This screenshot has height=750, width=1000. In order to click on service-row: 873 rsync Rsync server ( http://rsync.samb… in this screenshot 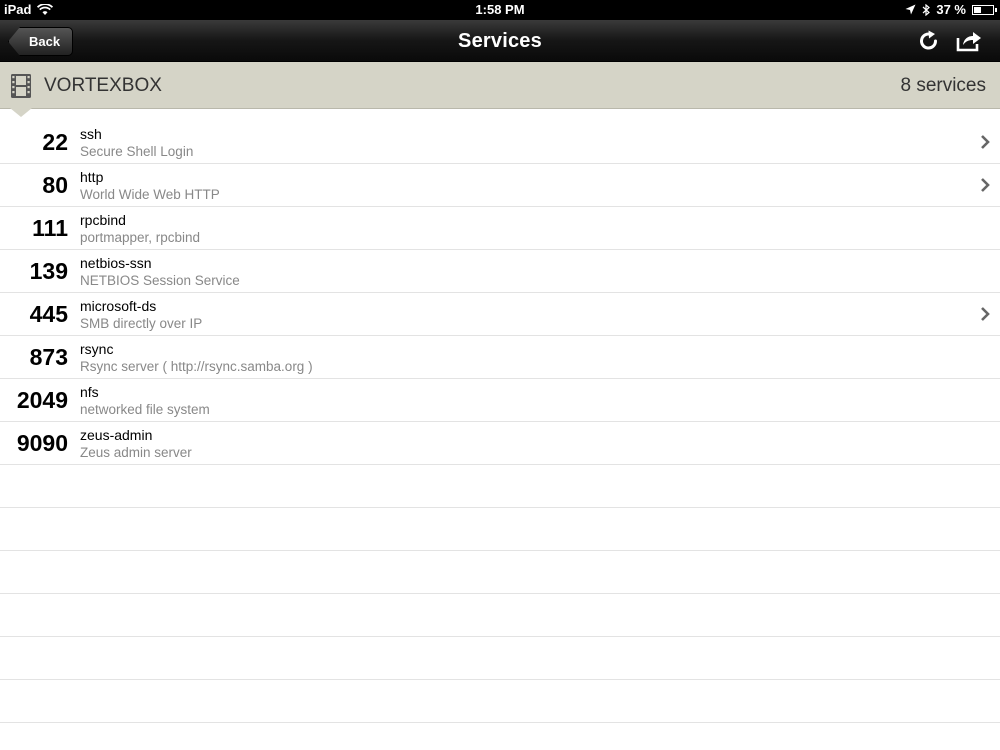, I will do `click(500, 357)`.